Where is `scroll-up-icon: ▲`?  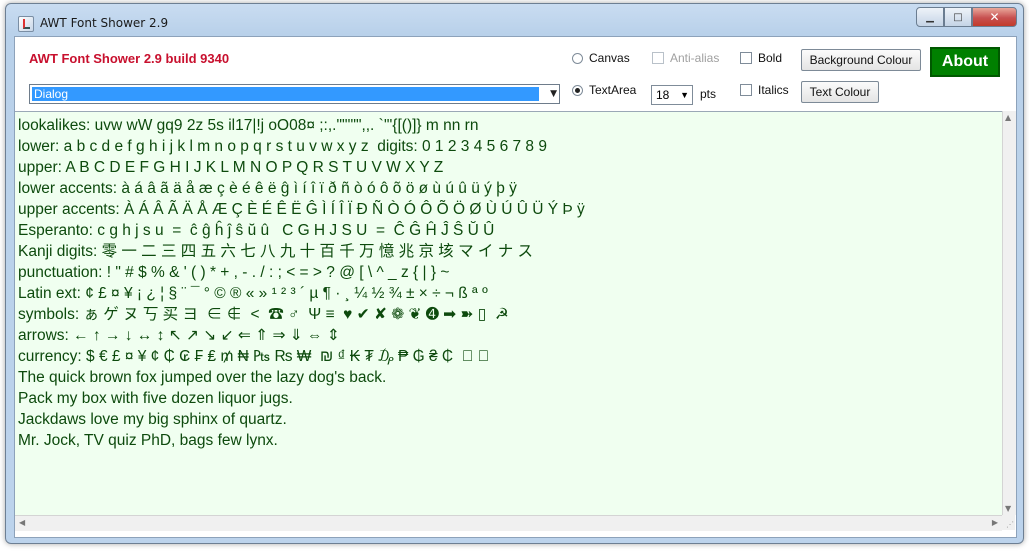 scroll-up-icon: ▲ is located at coordinates (1008, 117).